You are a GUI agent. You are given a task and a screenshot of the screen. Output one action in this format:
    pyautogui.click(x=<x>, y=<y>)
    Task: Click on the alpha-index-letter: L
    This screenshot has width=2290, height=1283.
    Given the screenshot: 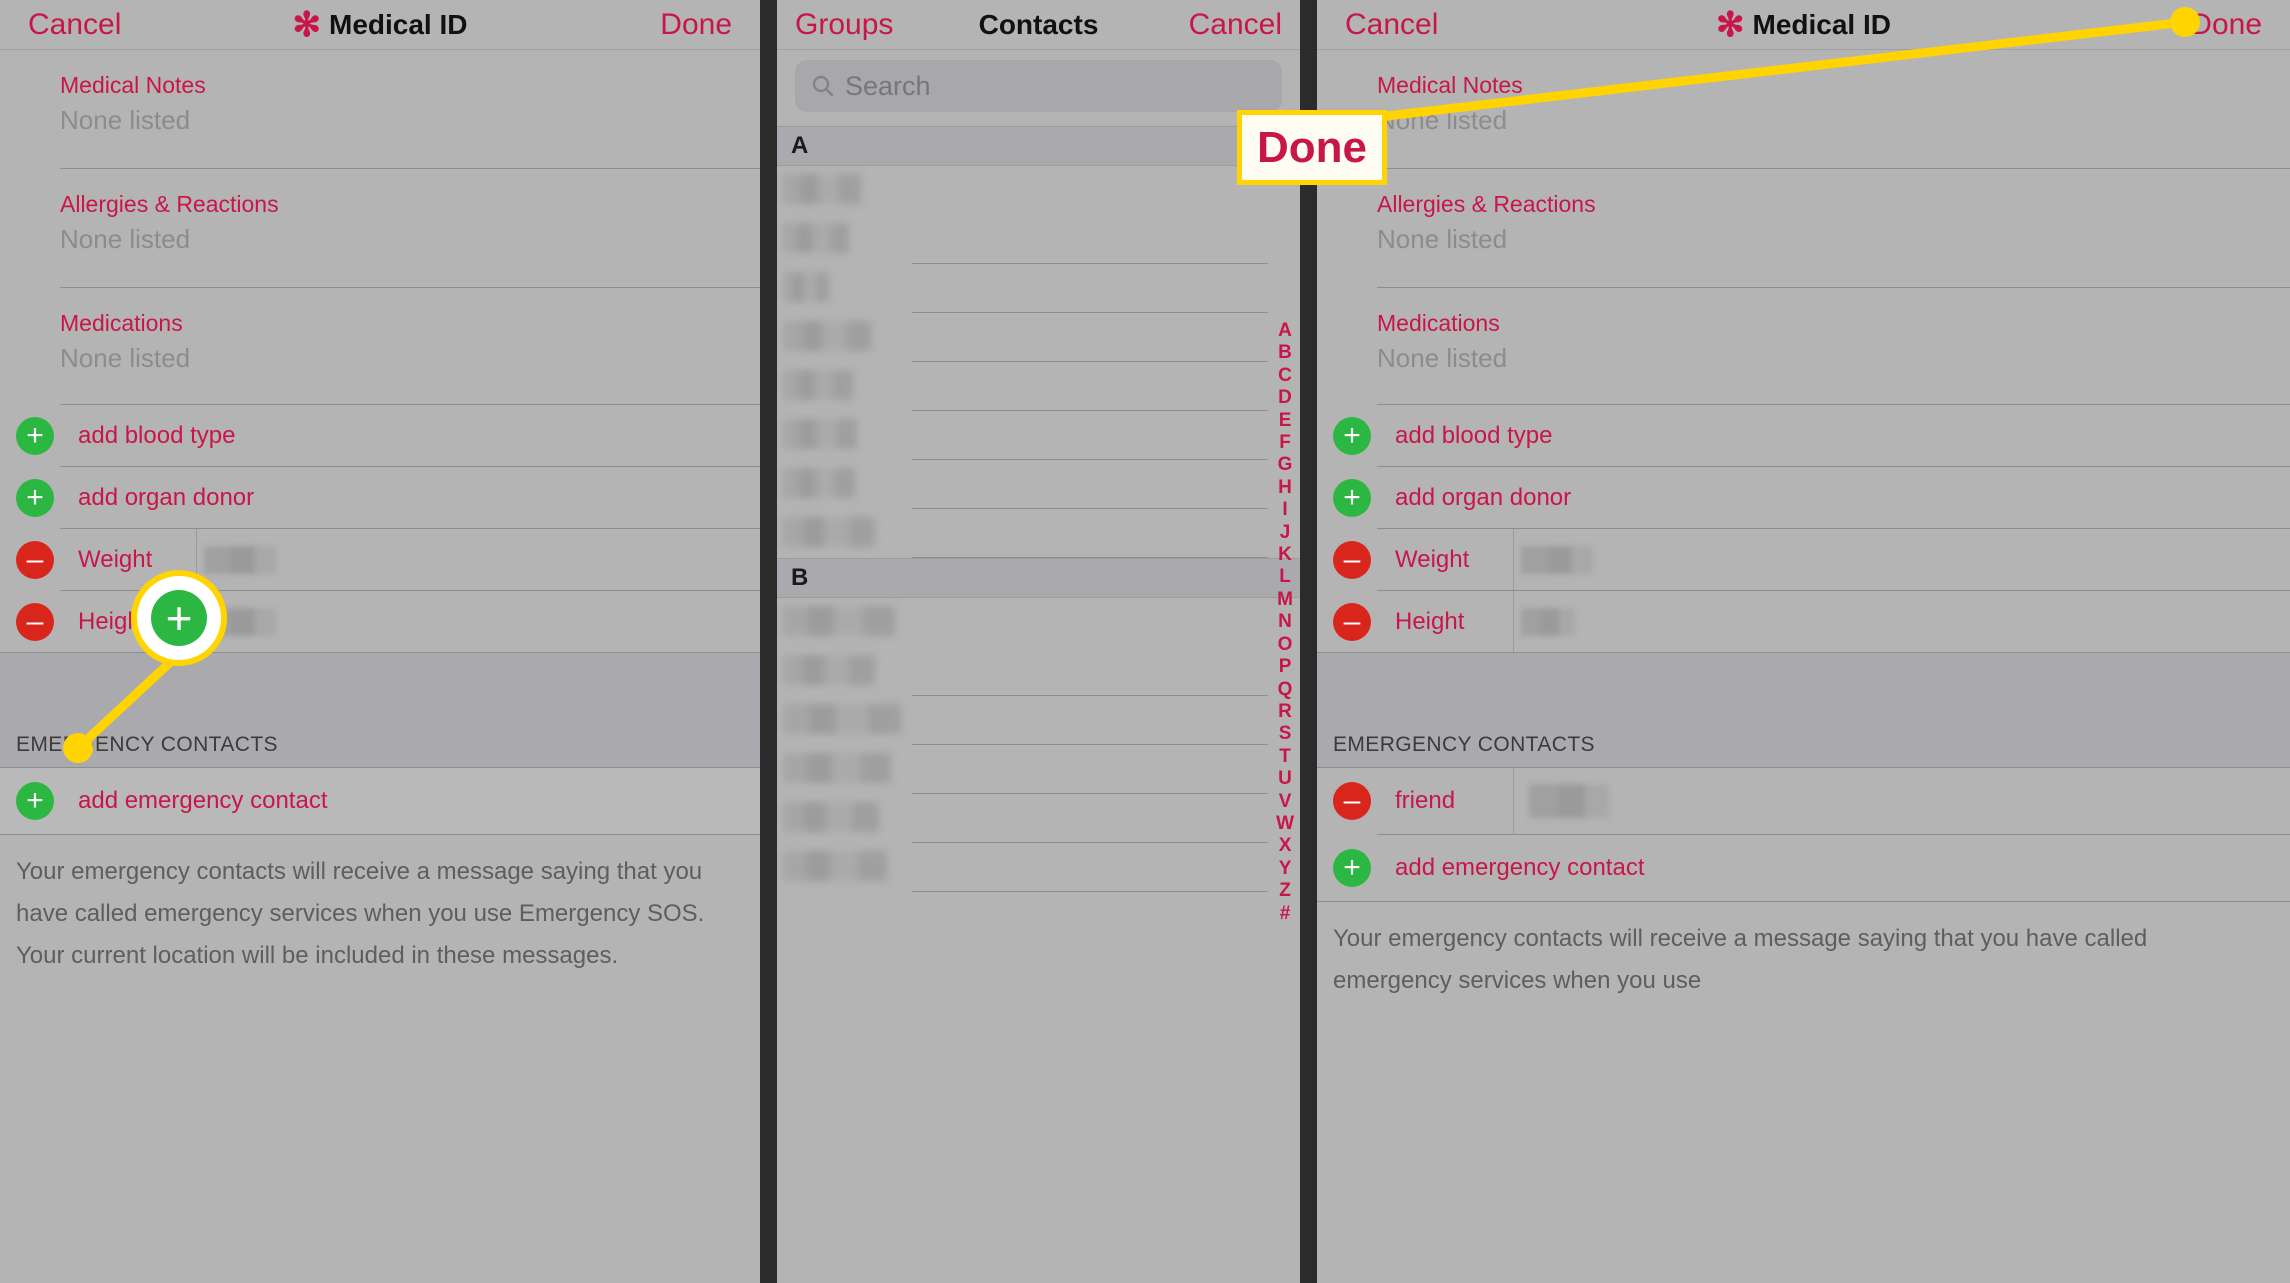 What is the action you would take?
    pyautogui.click(x=1285, y=577)
    